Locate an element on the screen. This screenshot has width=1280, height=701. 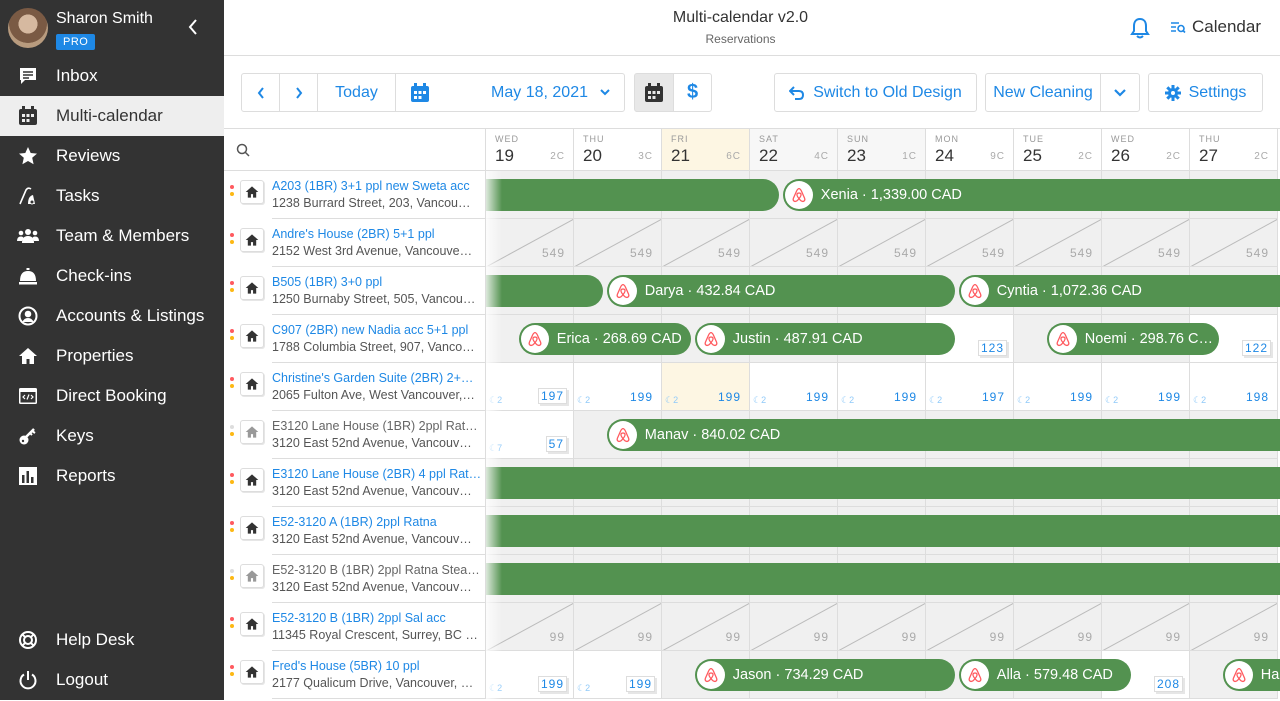
property-name: E52-3120 A (1BR) 2ppl Ratna is located at coordinates (354, 522).